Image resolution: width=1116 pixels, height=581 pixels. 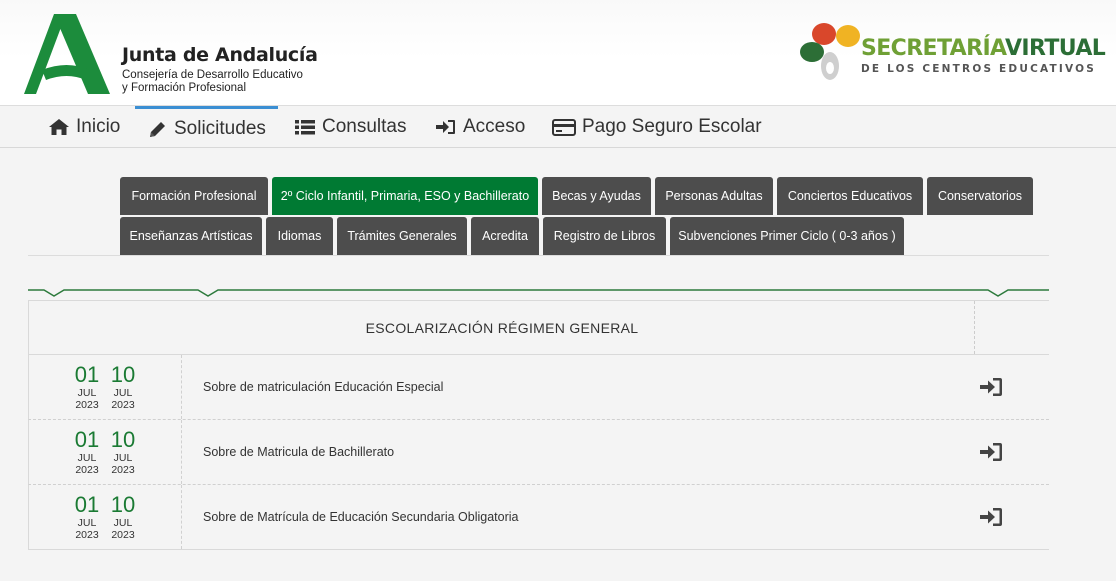 I want to click on nav-label-pago-seguro: Pago Seguro Escolar, so click(x=672, y=126).